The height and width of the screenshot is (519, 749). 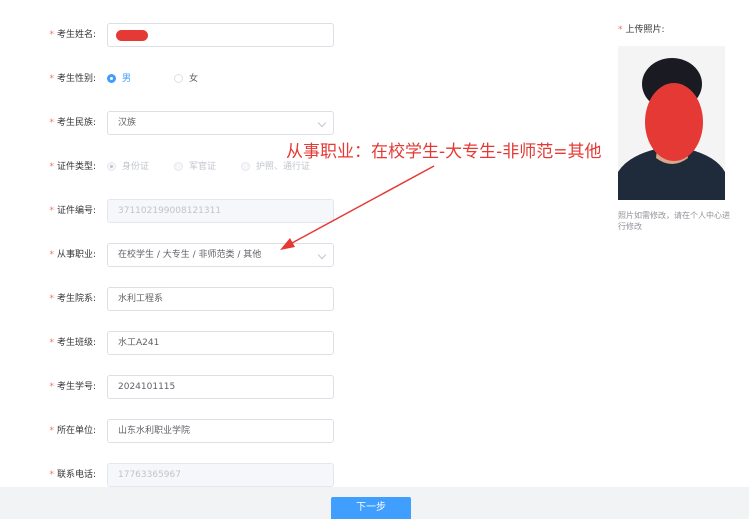 I want to click on person-photo-icon, so click(x=671, y=123).